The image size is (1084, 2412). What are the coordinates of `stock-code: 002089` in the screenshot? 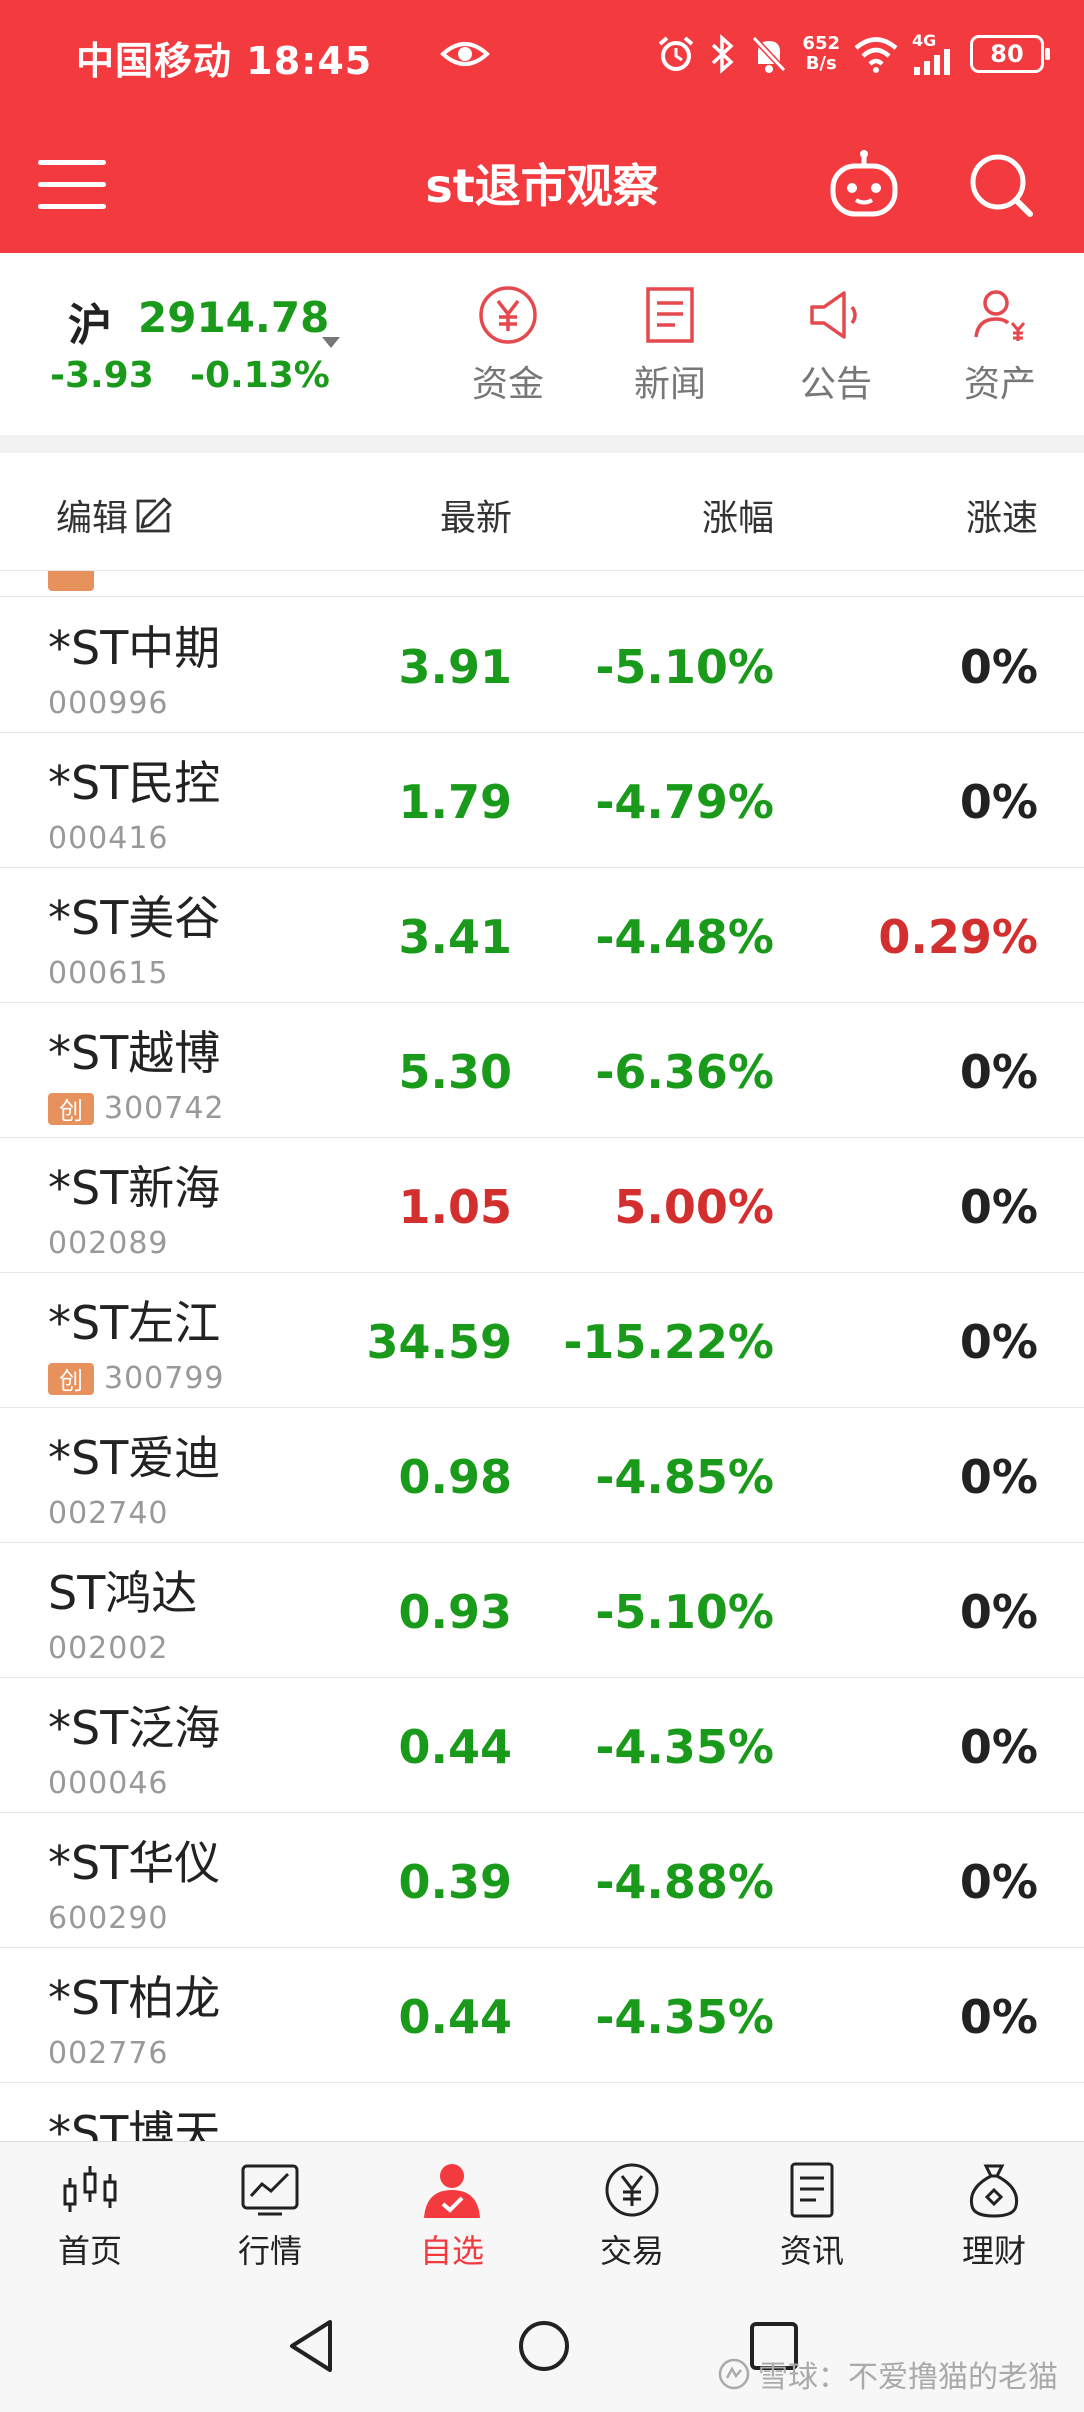 It's located at (108, 1243).